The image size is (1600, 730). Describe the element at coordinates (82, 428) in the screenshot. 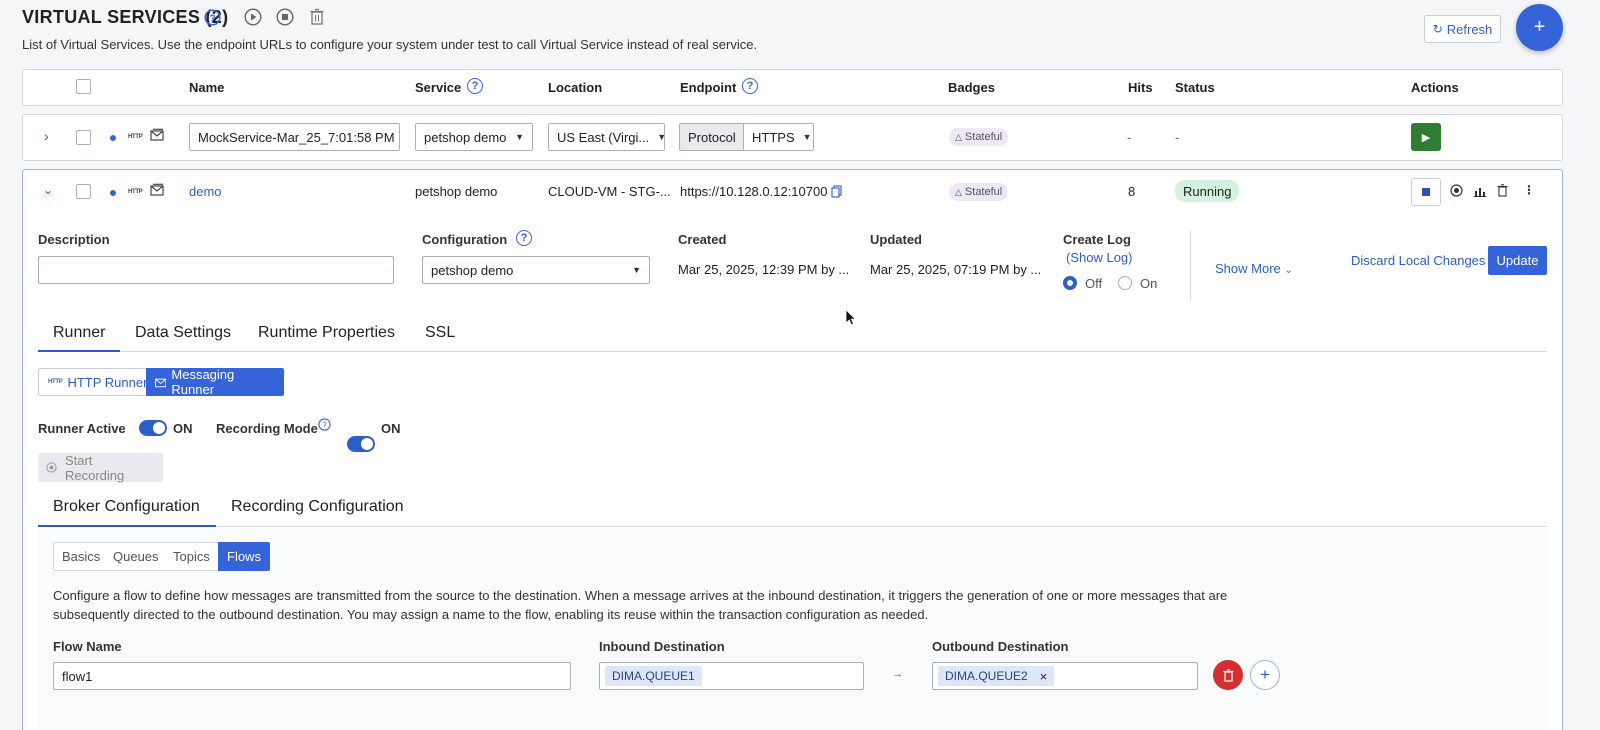

I see `runner-active-label: Runner Active` at that location.